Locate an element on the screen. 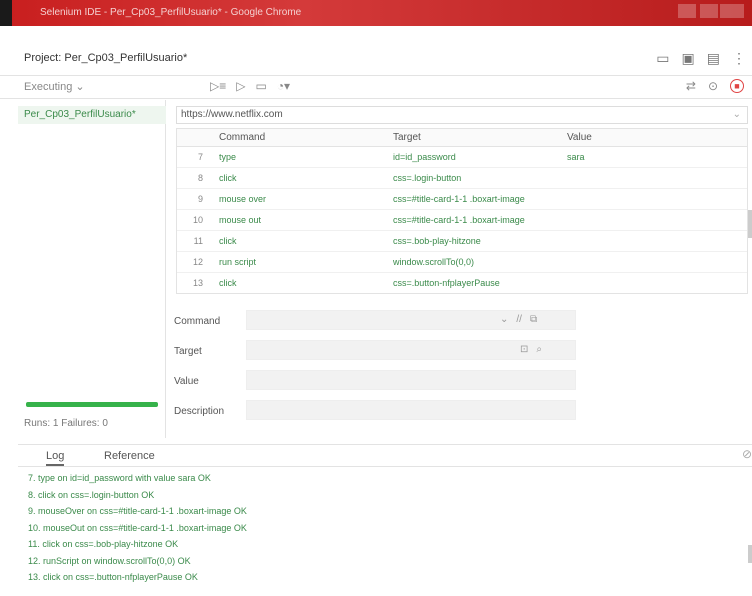 This screenshot has width=752, height=596. value-row: Value is located at coordinates (461, 381).